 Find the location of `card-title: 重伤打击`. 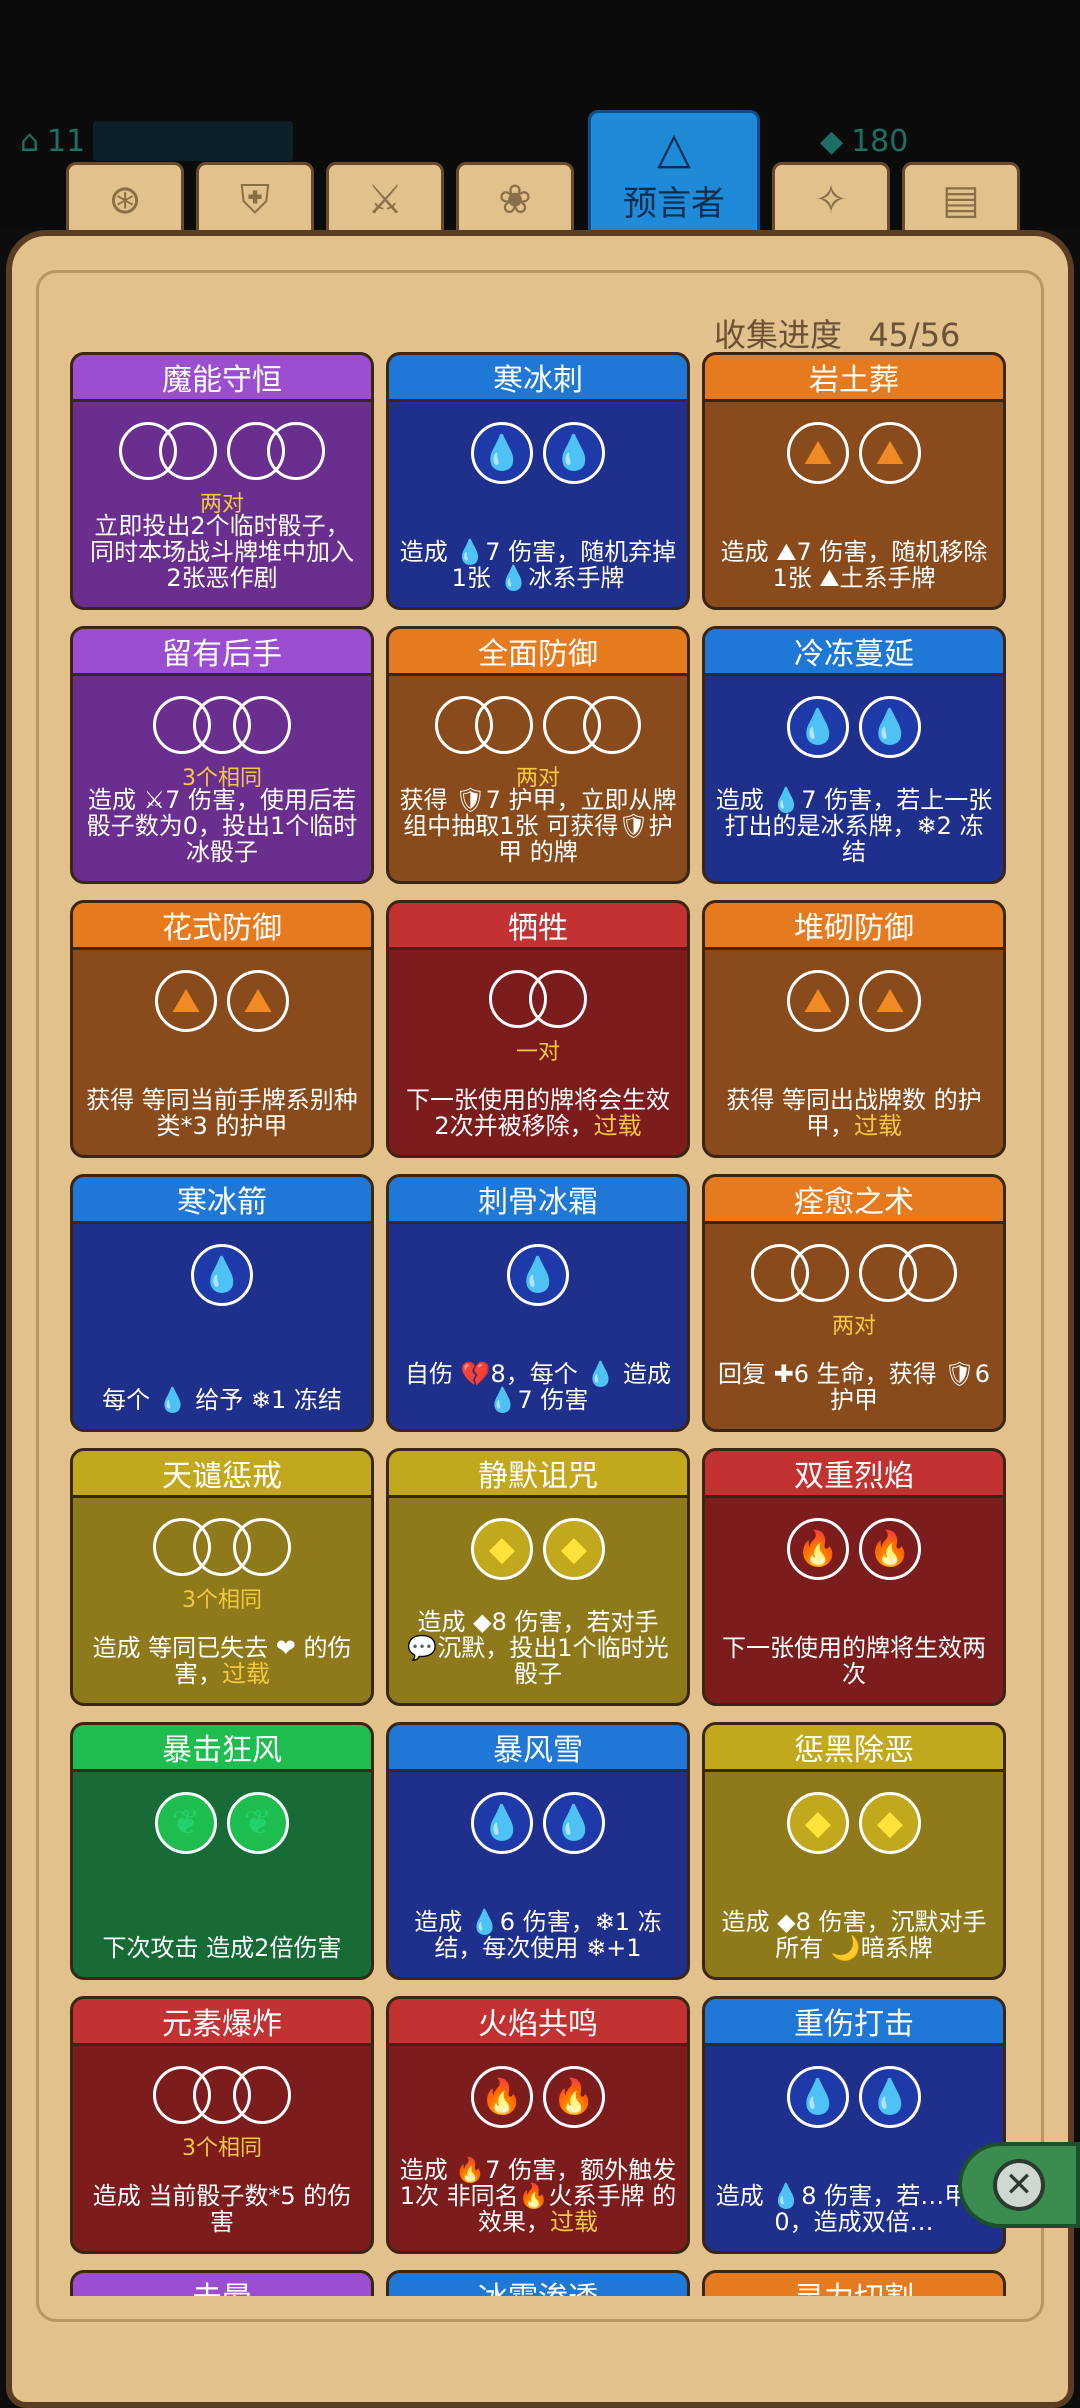

card-title: 重伤打击 is located at coordinates (854, 2022).